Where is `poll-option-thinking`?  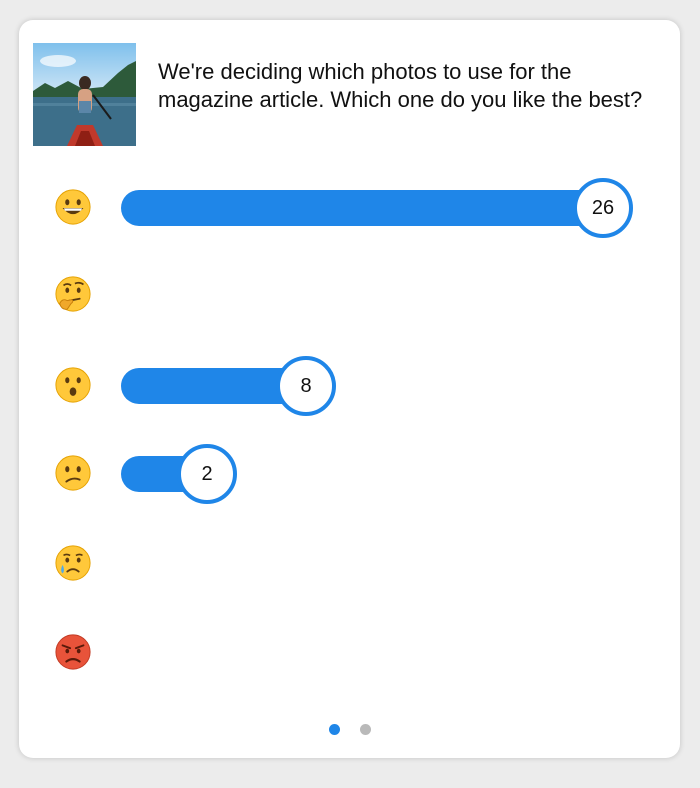 poll-option-thinking is located at coordinates (349, 295).